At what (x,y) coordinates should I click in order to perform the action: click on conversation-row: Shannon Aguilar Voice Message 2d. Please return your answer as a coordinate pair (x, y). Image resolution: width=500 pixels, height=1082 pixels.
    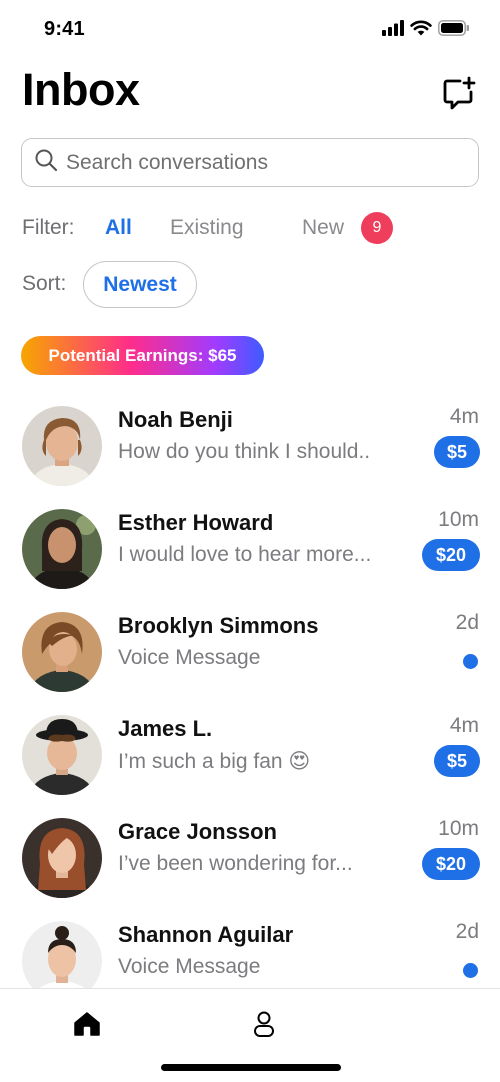
    Looking at the image, I should click on (250, 949).